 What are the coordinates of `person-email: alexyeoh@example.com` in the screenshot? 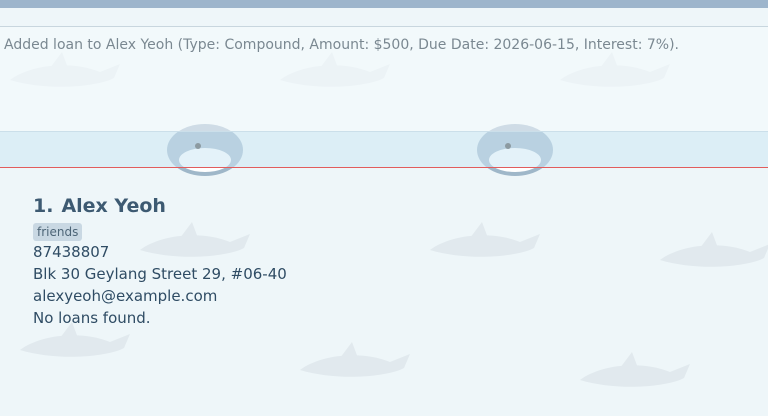 It's located at (125, 296).